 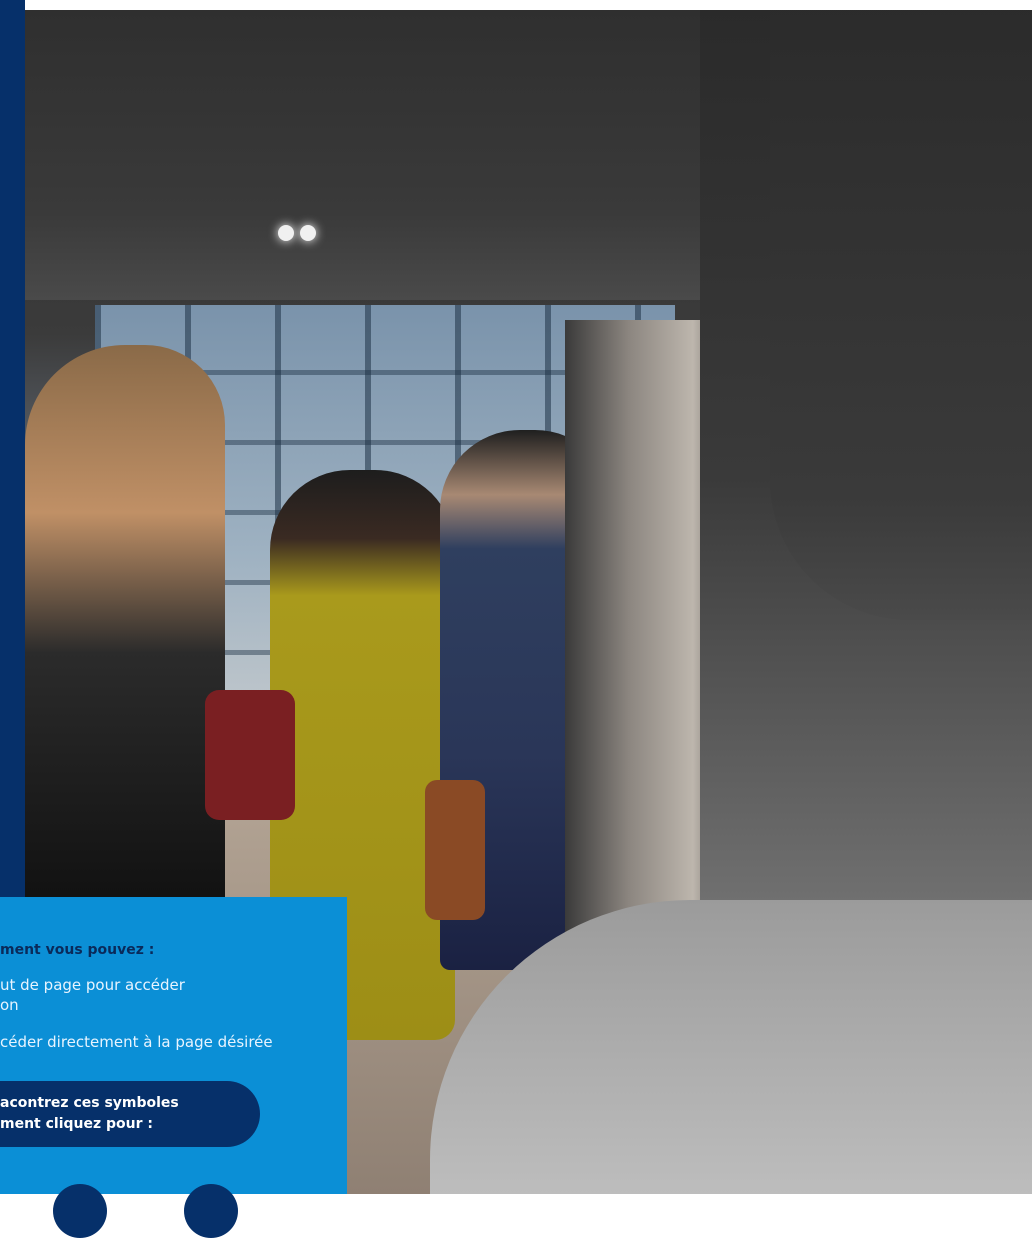 I want to click on passenger-left, so click(x=125, y=625).